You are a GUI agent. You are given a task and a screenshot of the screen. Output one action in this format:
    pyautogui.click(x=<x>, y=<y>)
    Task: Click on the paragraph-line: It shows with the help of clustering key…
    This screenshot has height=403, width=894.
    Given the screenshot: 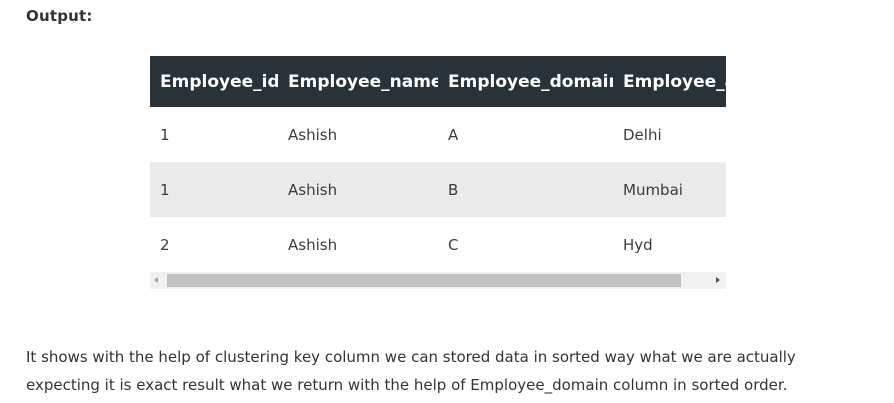 What is the action you would take?
    pyautogui.click(x=411, y=357)
    